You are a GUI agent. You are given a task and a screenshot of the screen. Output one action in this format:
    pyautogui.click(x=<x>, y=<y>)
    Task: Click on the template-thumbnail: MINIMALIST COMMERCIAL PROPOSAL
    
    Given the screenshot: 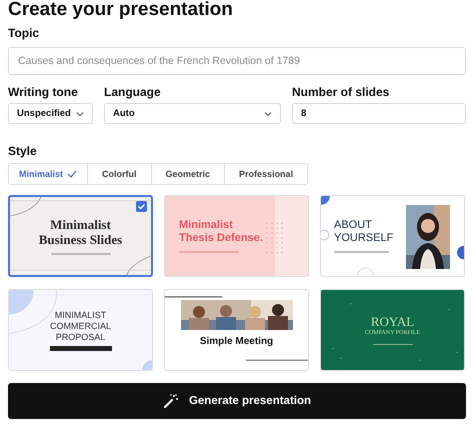 What is the action you would take?
    pyautogui.click(x=80, y=330)
    